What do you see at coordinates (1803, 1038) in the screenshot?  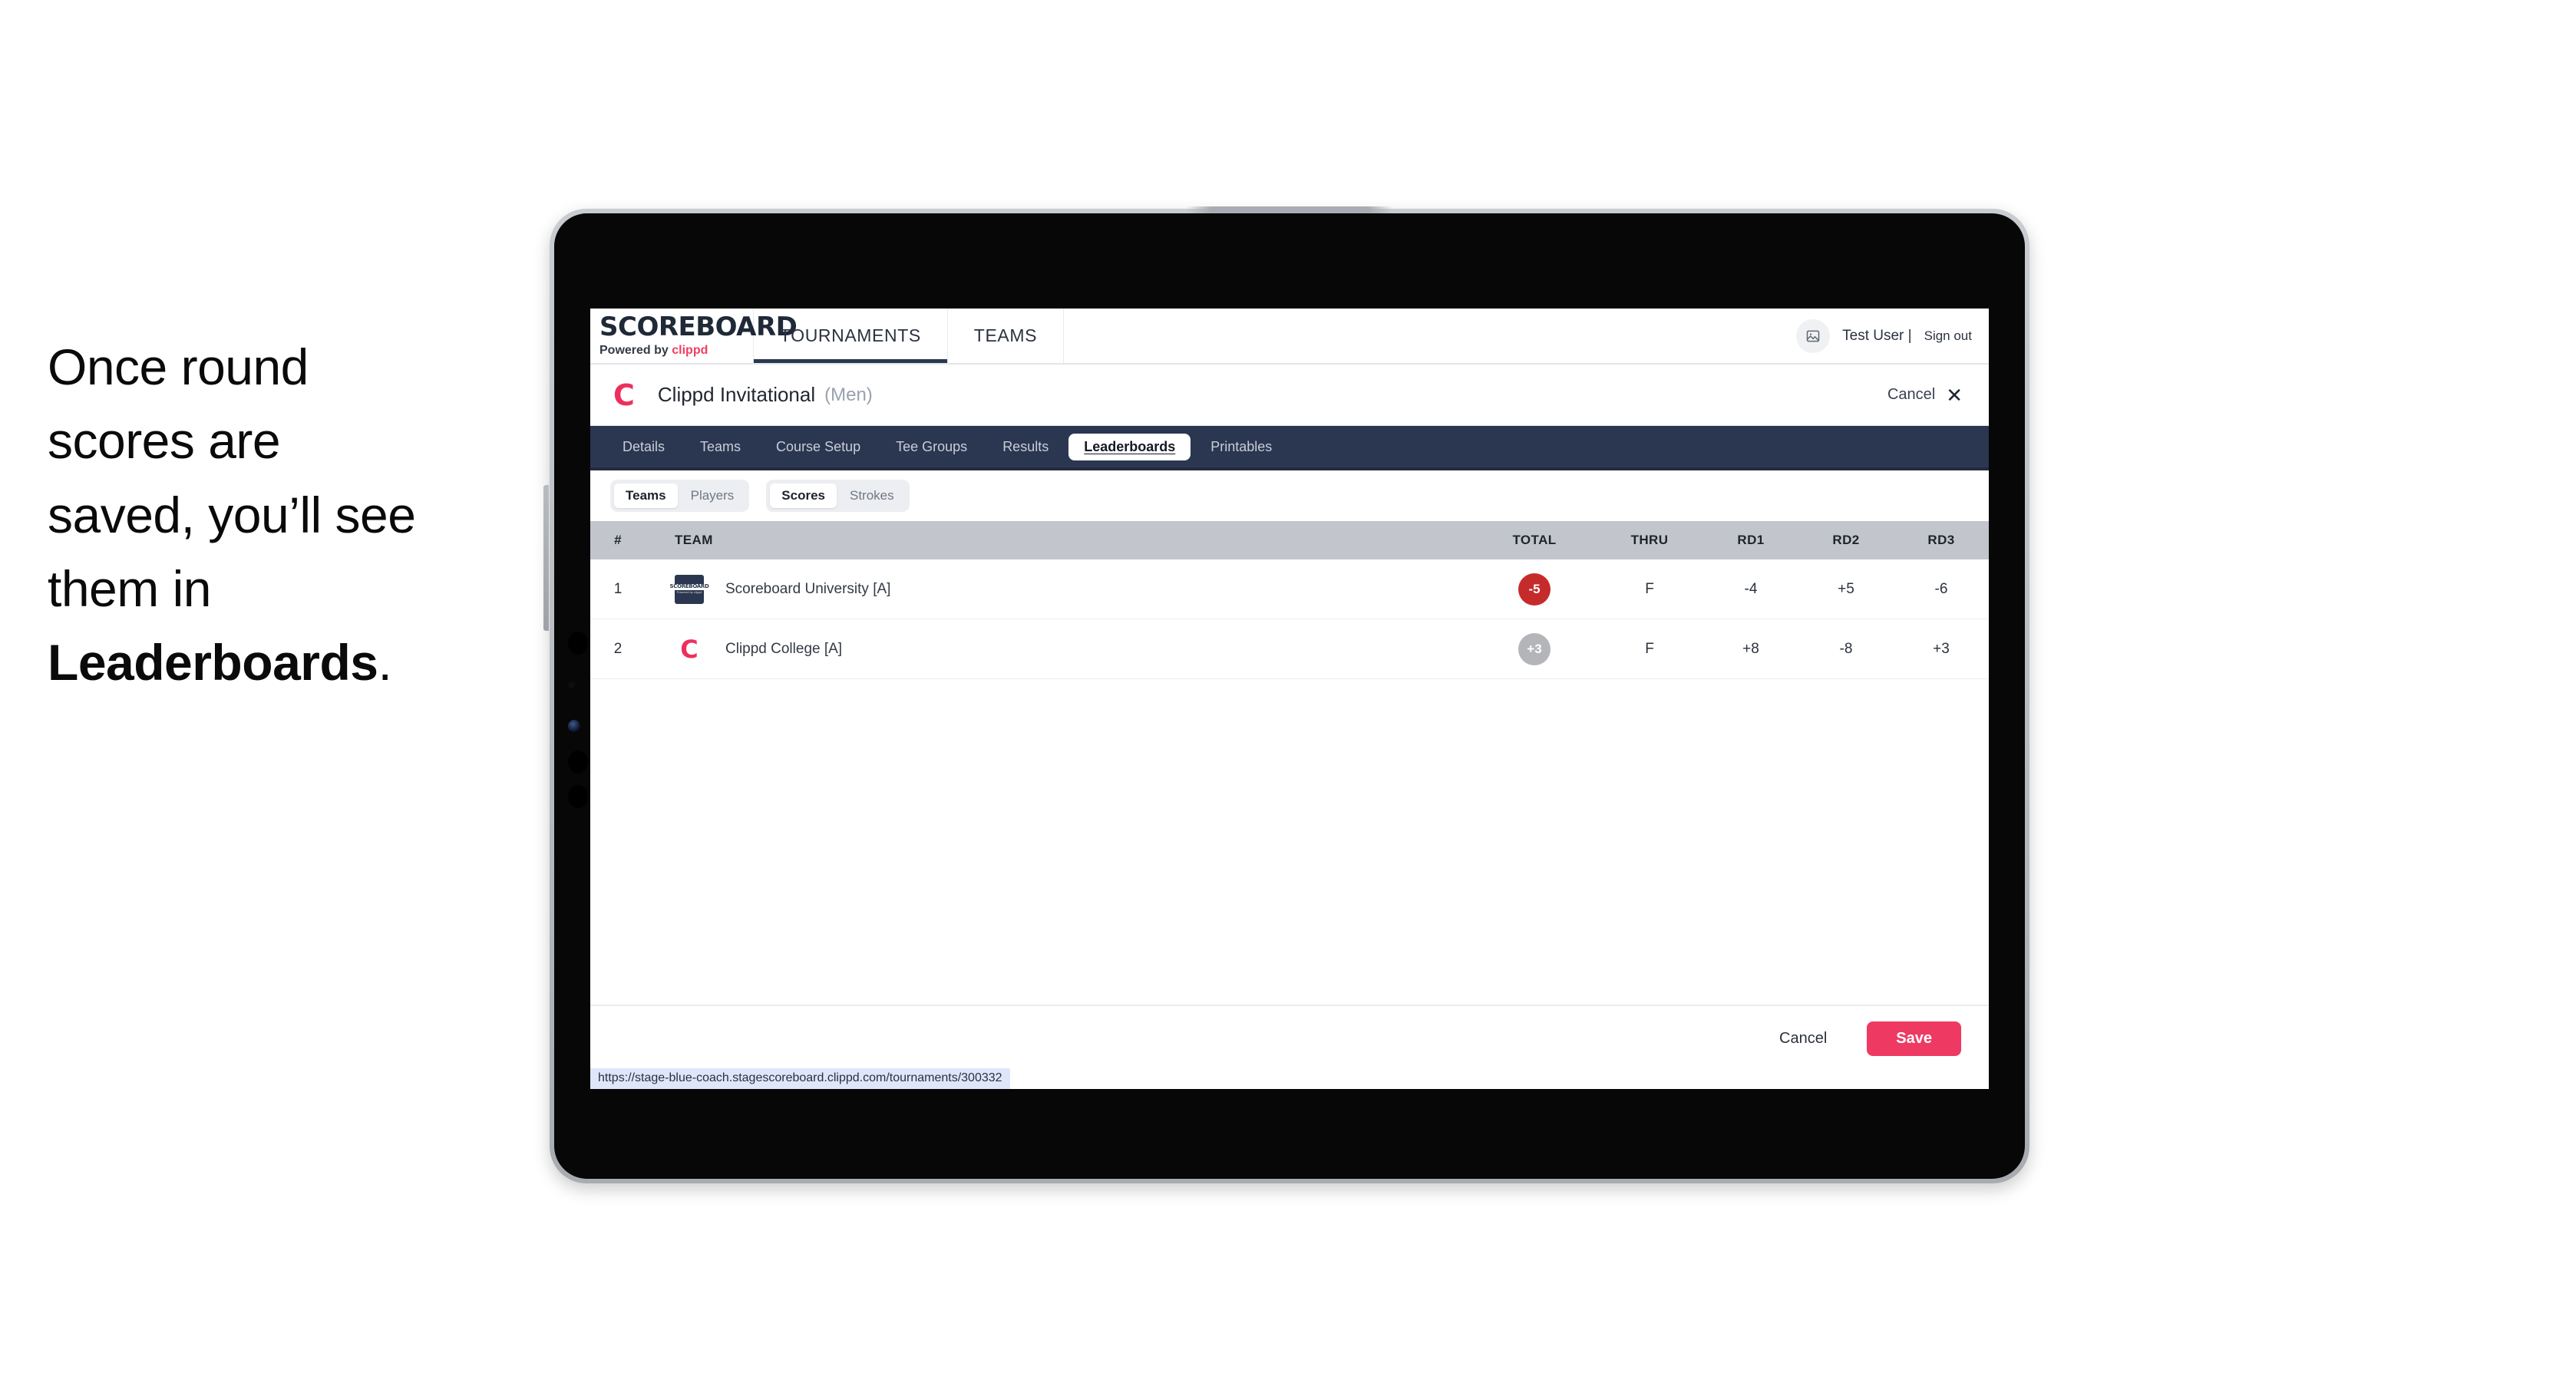 I see `cancel-button: Cancel` at bounding box center [1803, 1038].